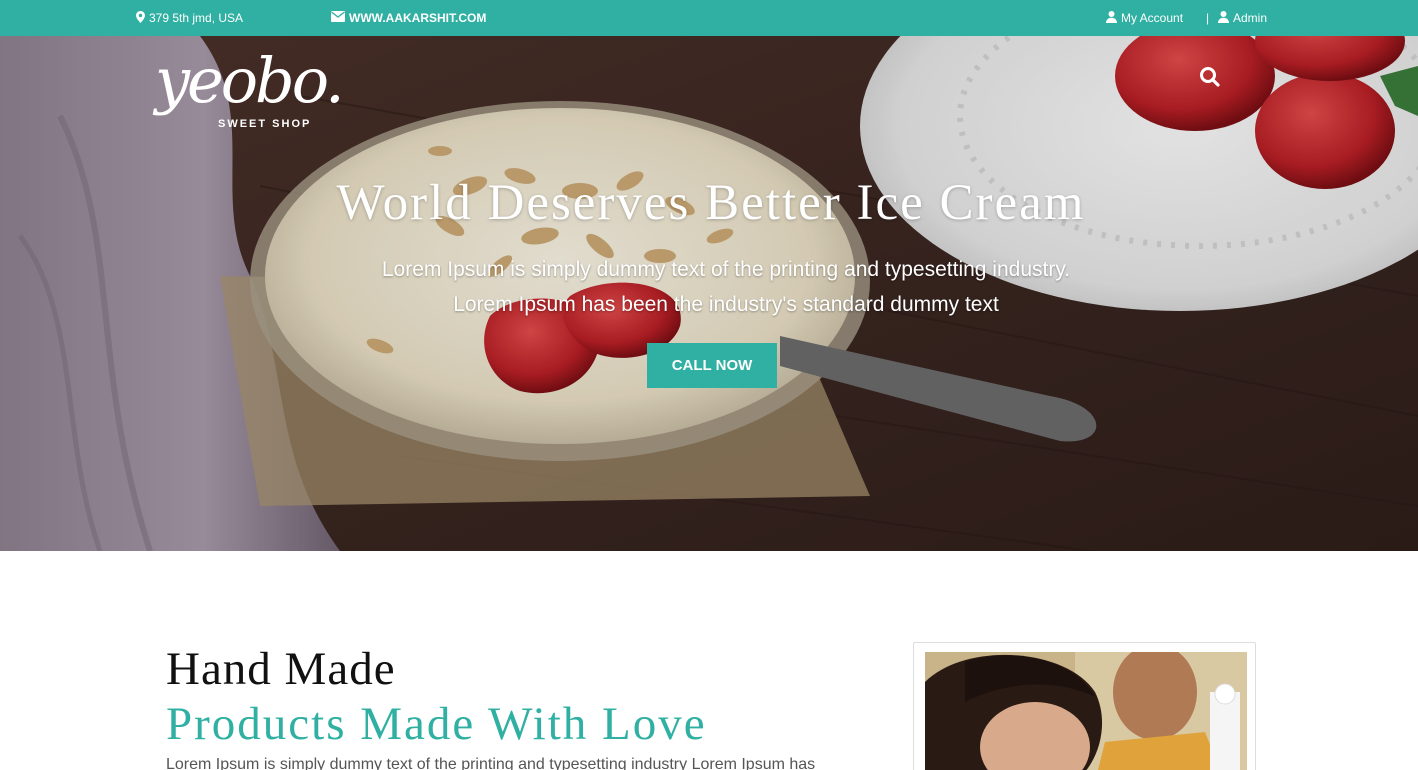 This screenshot has height=770, width=1418. I want to click on baker-photo-image, so click(1086, 711).